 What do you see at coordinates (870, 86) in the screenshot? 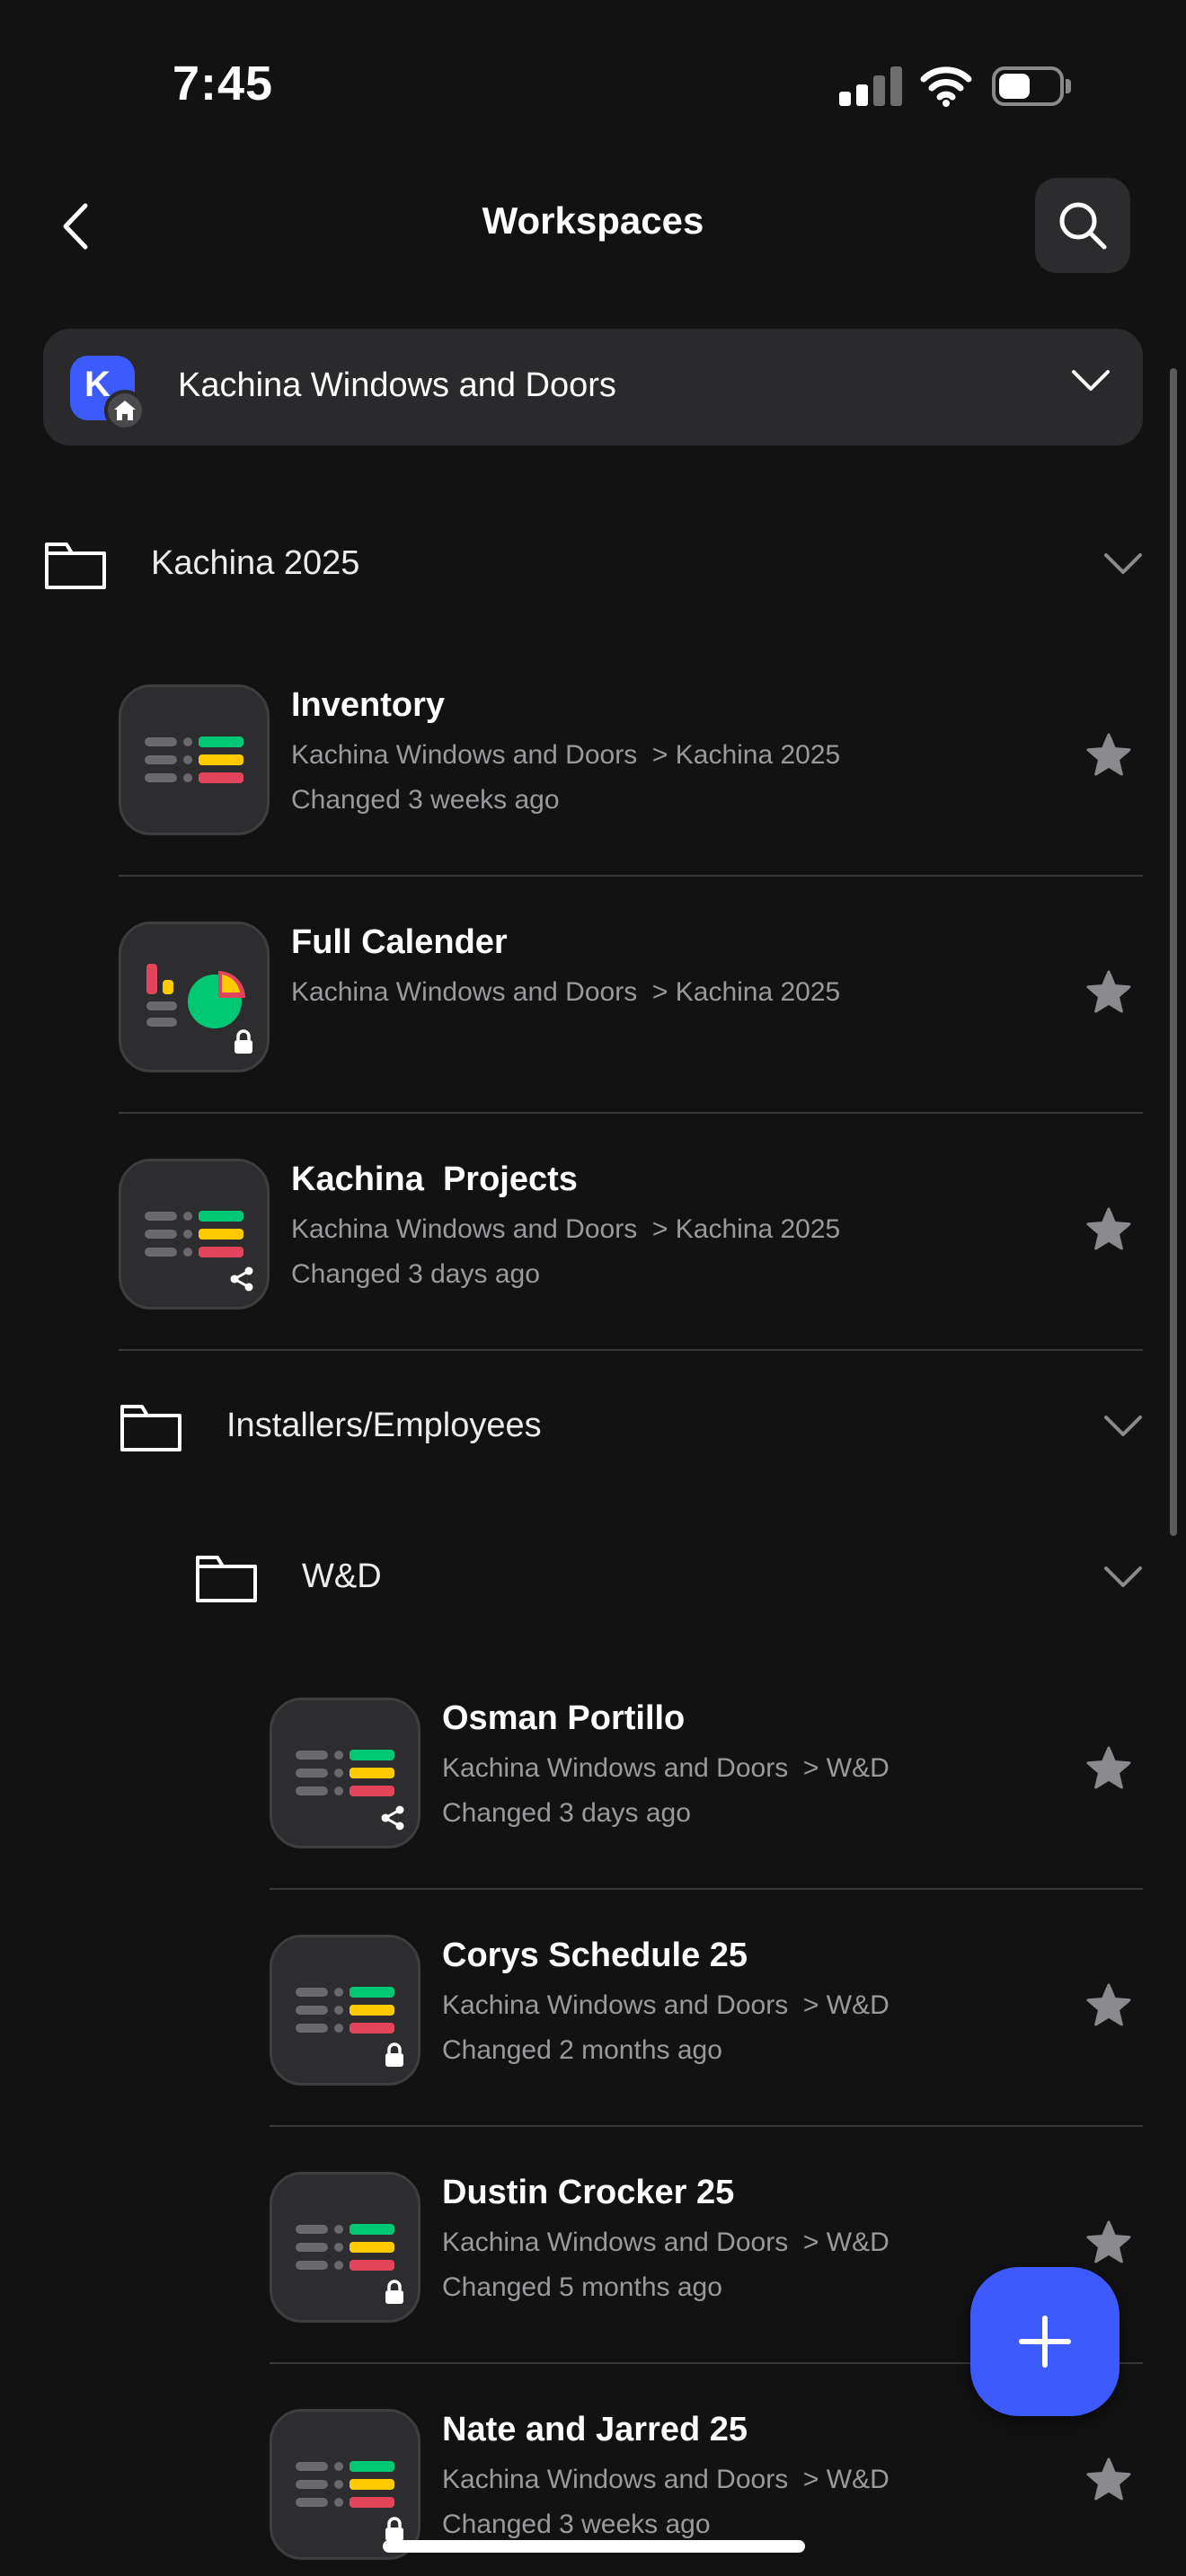
I see `cellular-signal-icon` at bounding box center [870, 86].